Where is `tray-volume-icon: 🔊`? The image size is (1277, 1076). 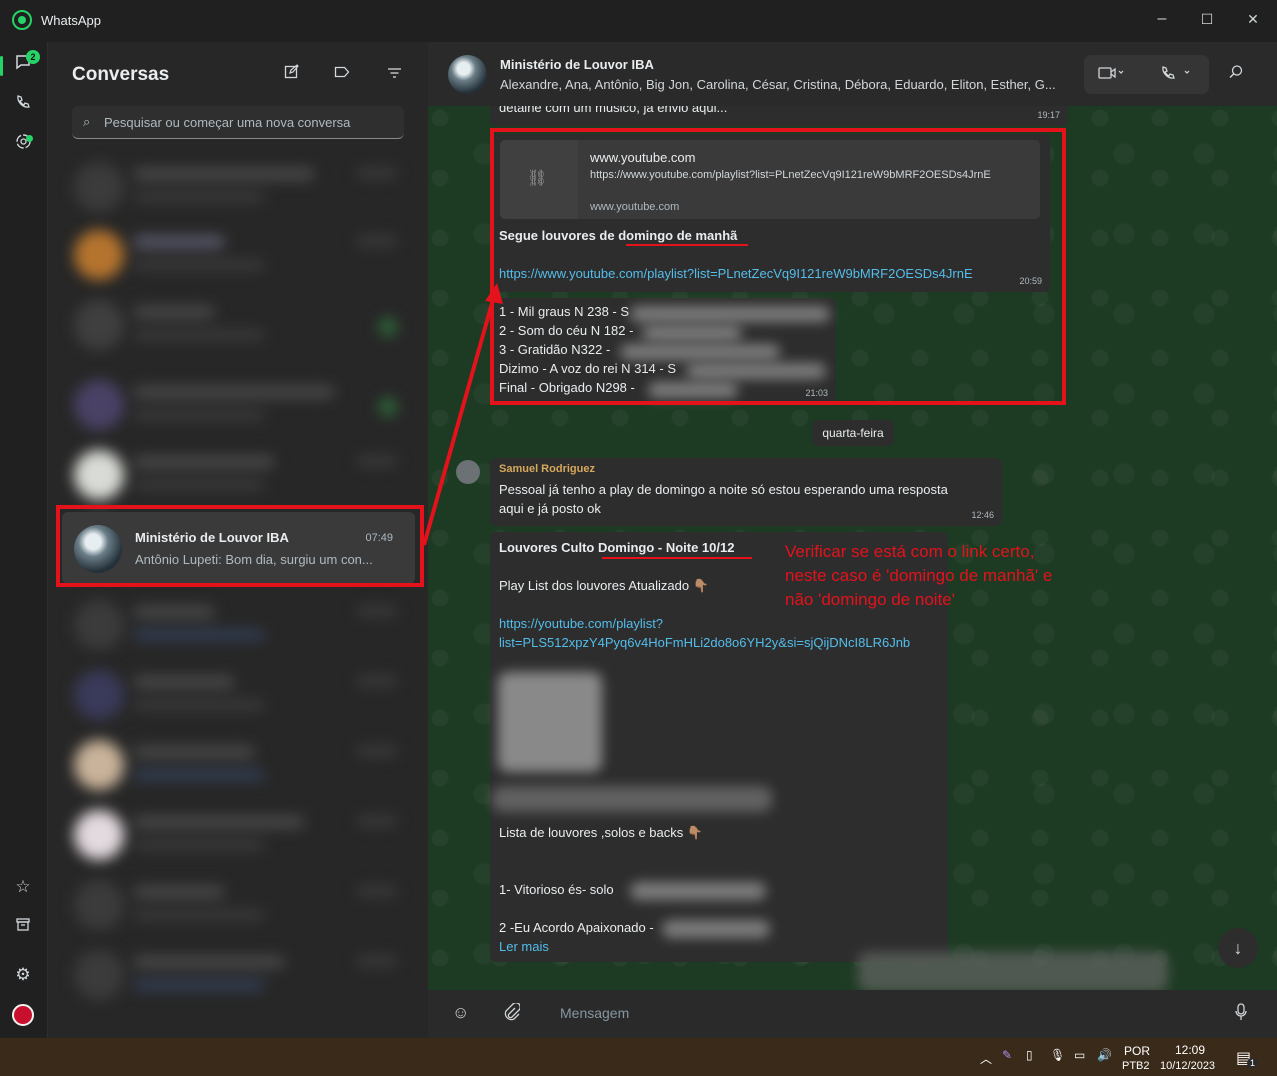
tray-volume-icon: 🔊 is located at coordinates (1104, 1055).